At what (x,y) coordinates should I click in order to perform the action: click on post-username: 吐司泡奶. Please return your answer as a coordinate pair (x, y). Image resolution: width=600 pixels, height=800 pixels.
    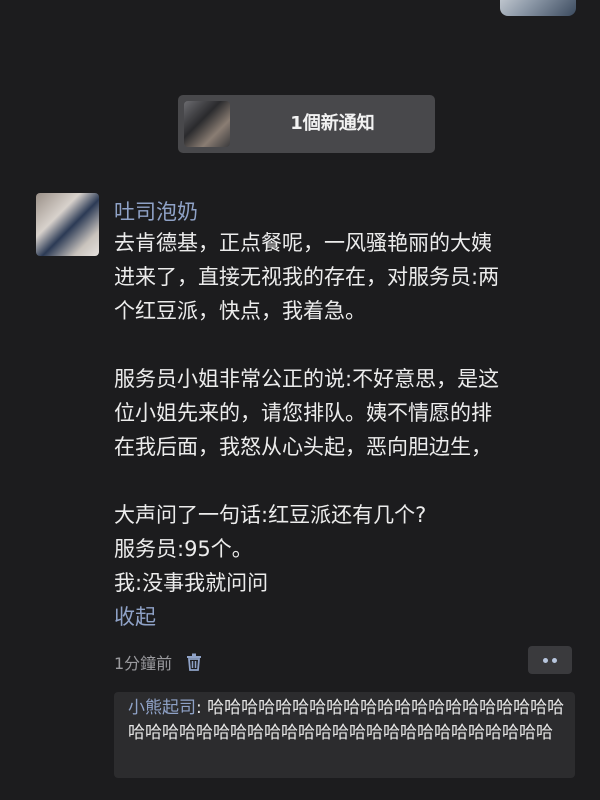
    Looking at the image, I should click on (156, 211).